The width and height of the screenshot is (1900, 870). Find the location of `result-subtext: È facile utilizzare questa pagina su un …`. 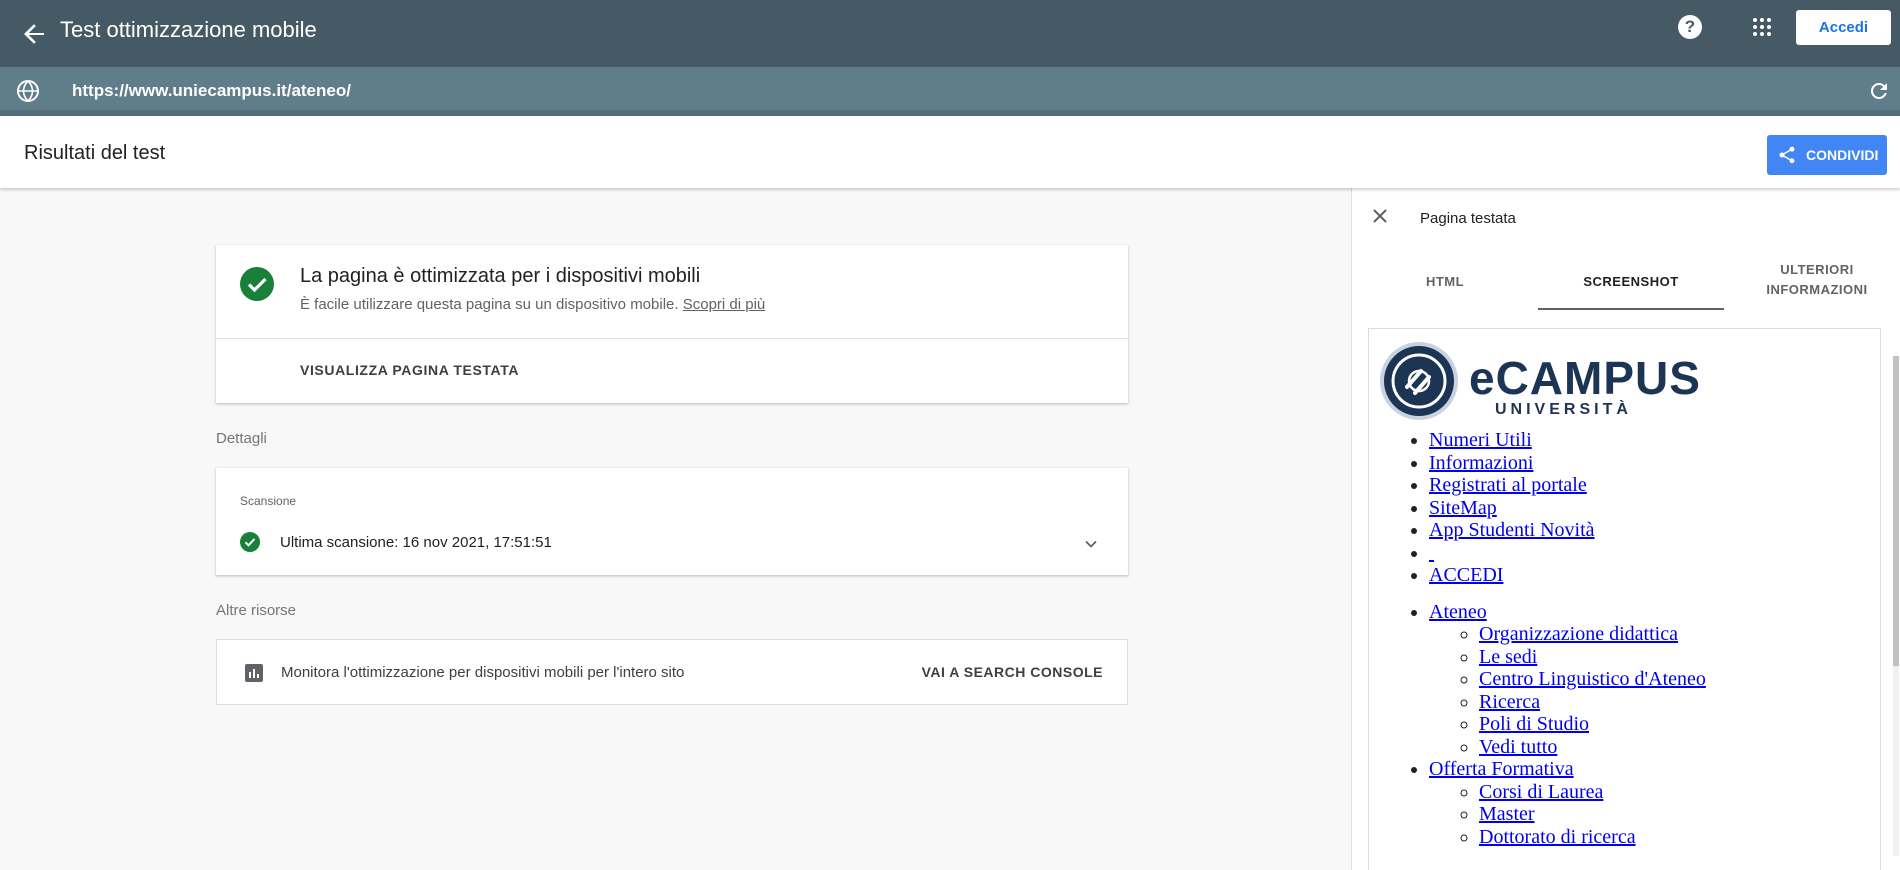

result-subtext: È facile utilizzare questa pagina su un … is located at coordinates (532, 304).